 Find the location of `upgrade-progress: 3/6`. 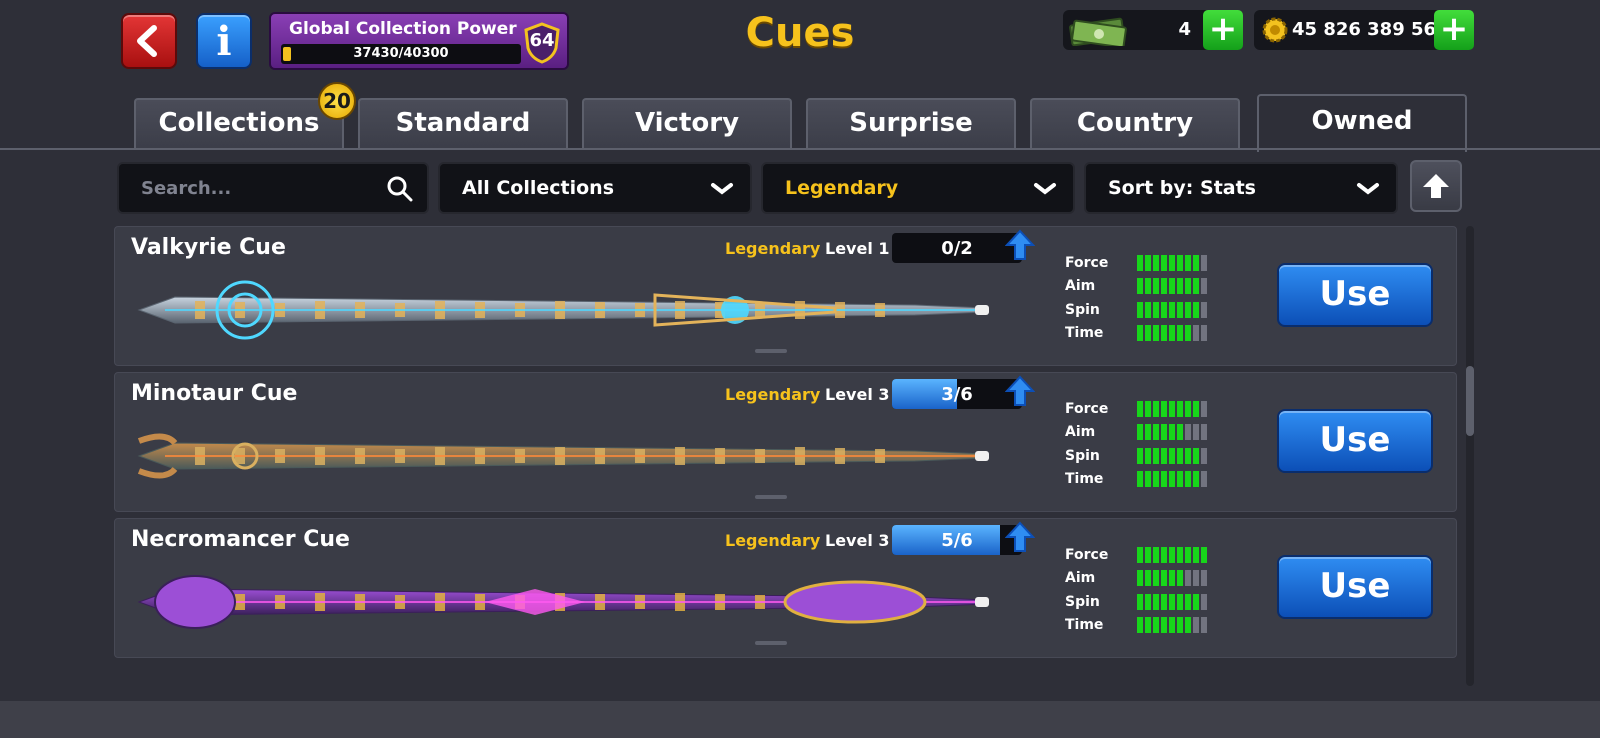

upgrade-progress: 3/6 is located at coordinates (957, 394).